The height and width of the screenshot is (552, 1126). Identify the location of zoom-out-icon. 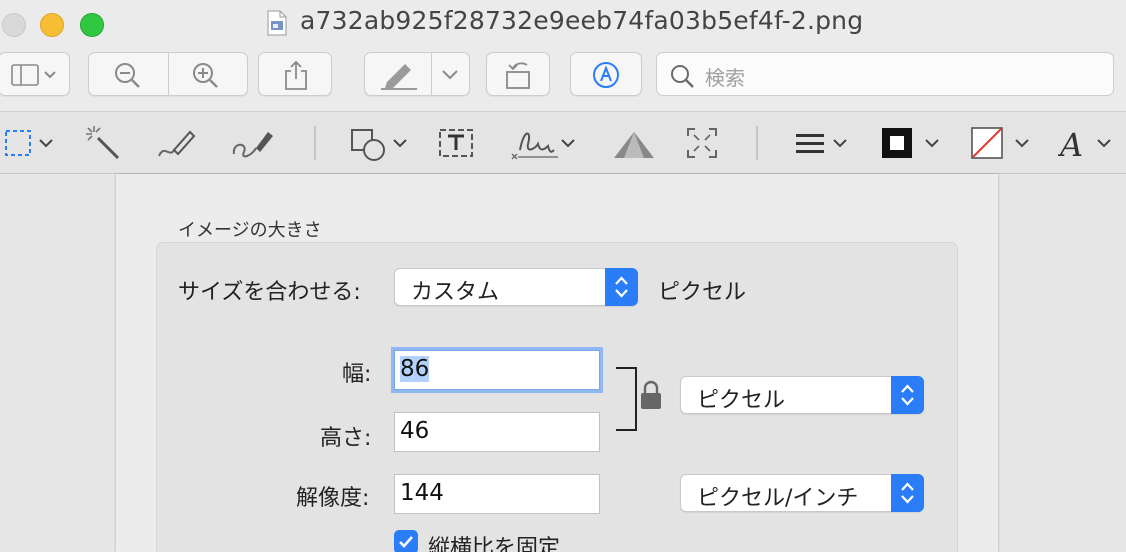
(128, 75).